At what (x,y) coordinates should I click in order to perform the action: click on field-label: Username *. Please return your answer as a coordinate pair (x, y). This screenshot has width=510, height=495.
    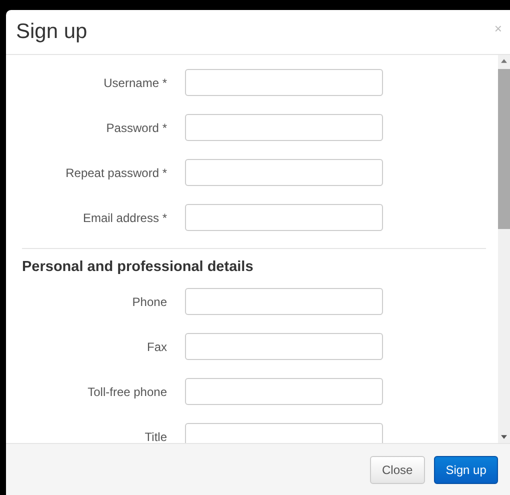
    Looking at the image, I should click on (135, 83).